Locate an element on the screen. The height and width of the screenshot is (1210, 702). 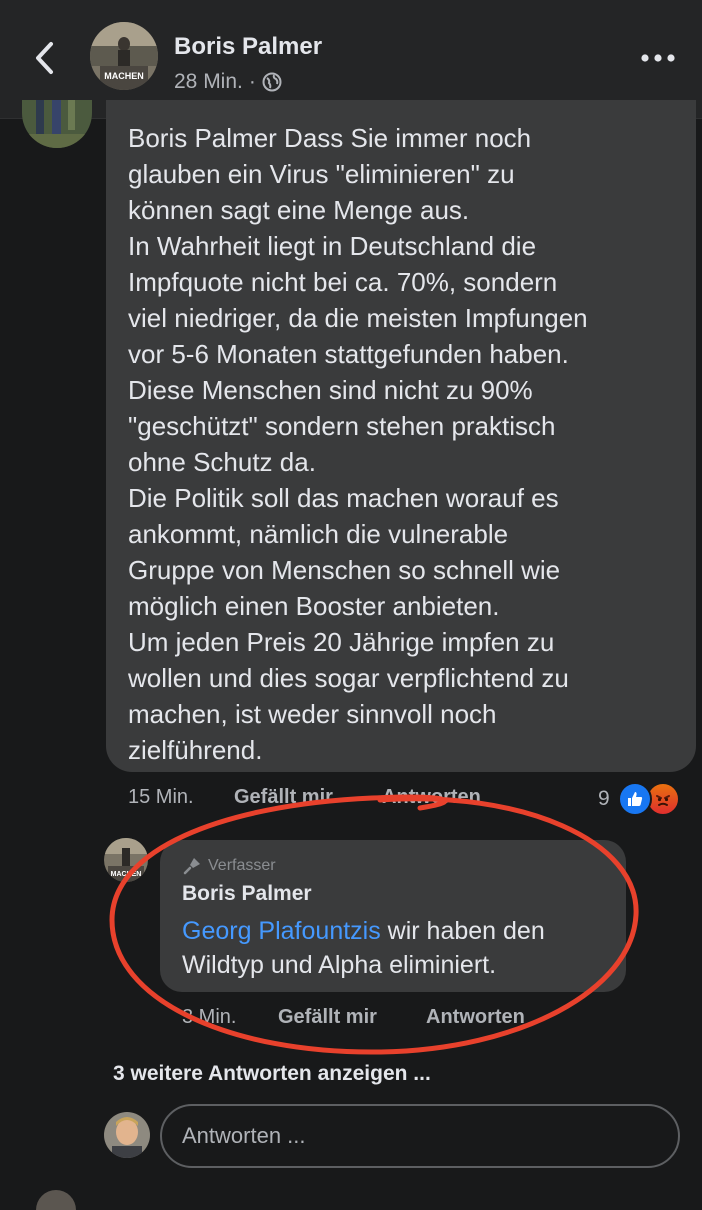
reaction-count: 9 is located at coordinates (604, 798).